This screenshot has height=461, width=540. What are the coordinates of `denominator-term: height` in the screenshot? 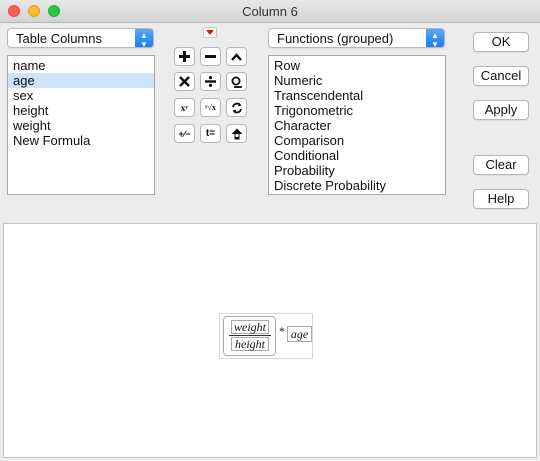 It's located at (250, 344).